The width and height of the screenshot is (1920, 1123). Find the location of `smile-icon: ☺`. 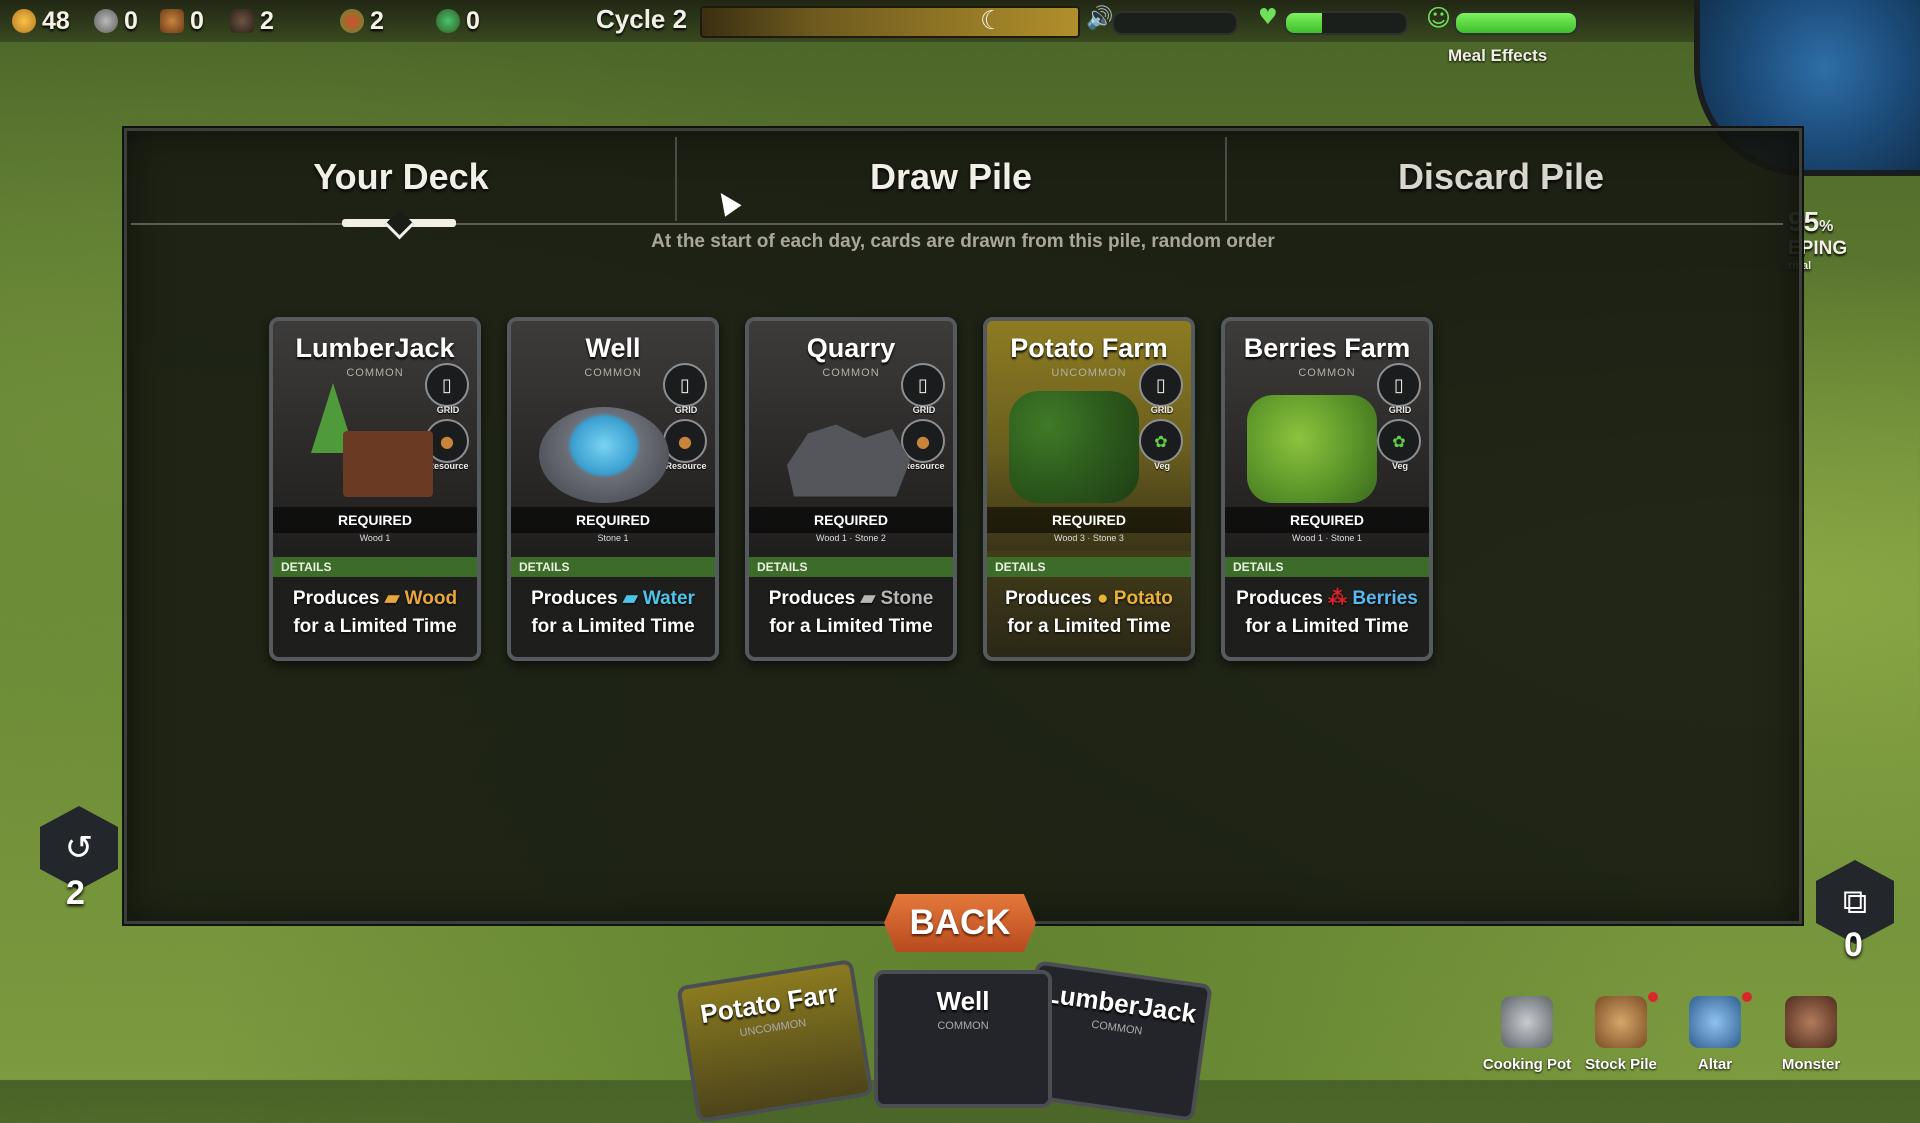

smile-icon: ☺ is located at coordinates (1439, 18).